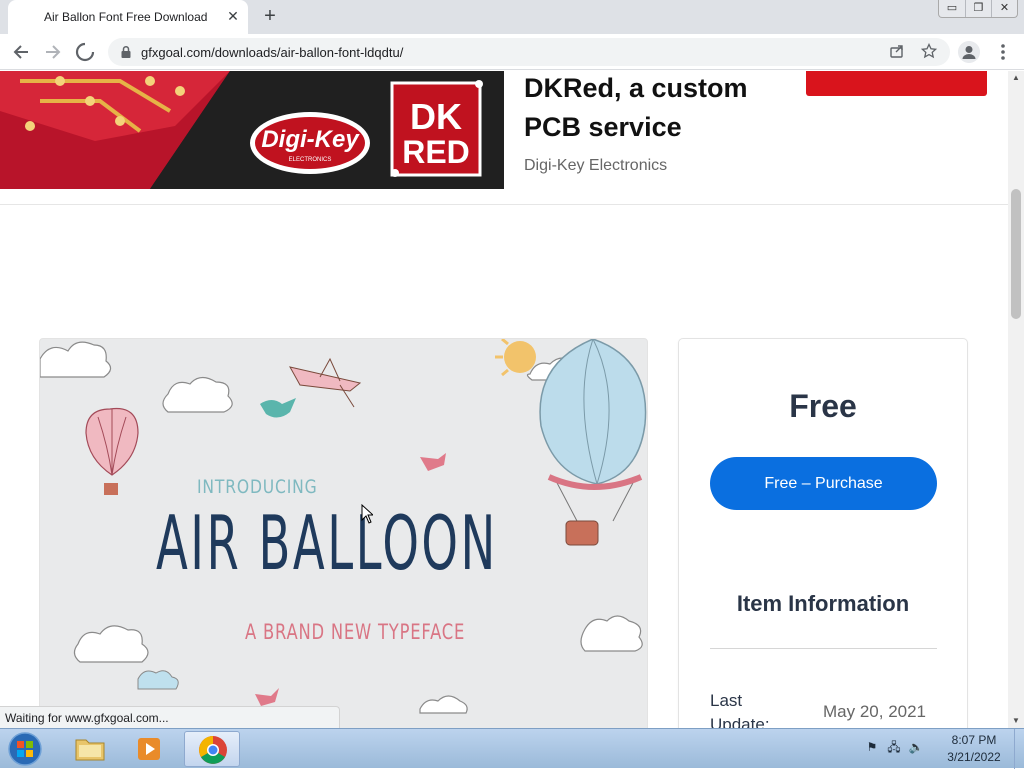 This screenshot has width=1024, height=773. What do you see at coordinates (596, 165) in the screenshot?
I see `ad-sponsor: Digi-Key Electronics` at bounding box center [596, 165].